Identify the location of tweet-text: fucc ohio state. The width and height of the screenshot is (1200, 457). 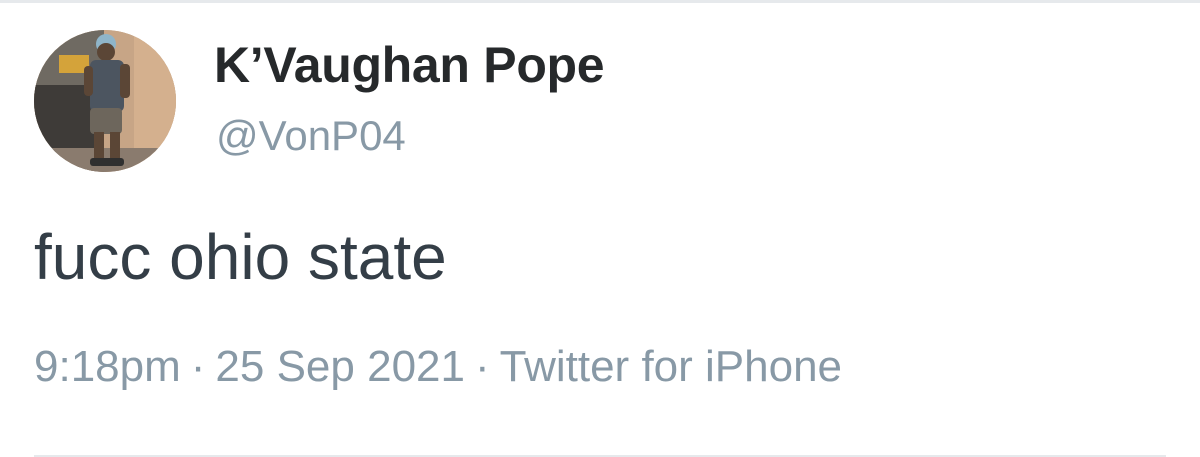
(240, 257).